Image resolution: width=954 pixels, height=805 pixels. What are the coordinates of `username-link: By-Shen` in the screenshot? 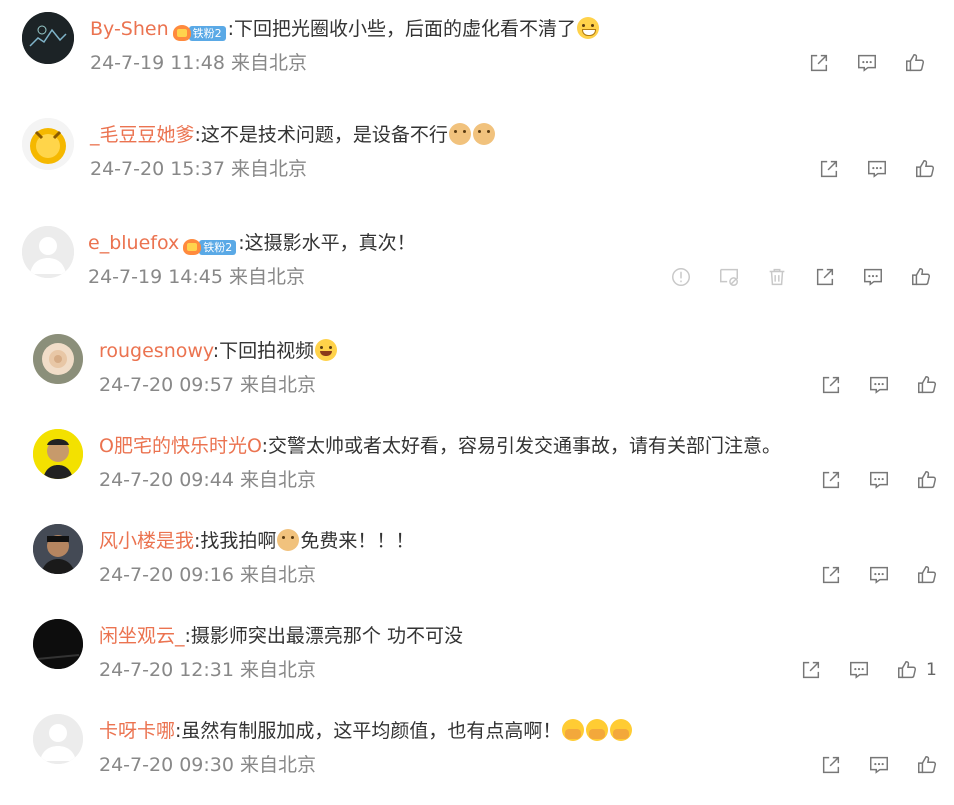 It's located at (129, 29).